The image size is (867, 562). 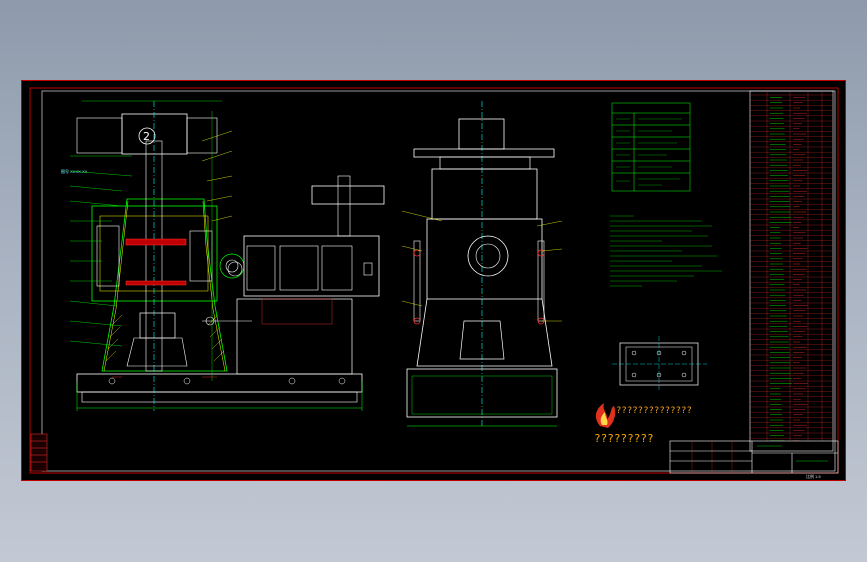 What do you see at coordinates (666, 251) in the screenshot?
I see `technical-notes` at bounding box center [666, 251].